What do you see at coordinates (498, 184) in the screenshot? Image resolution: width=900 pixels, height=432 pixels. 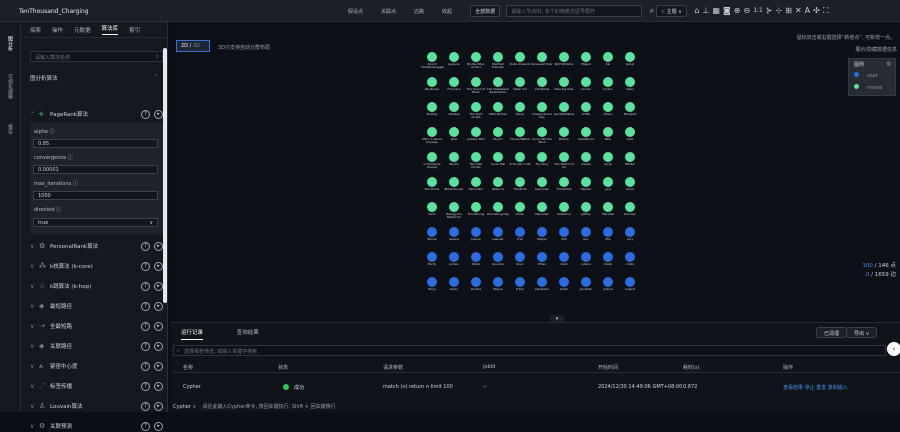 I see `graph-node: Rebecca` at bounding box center [498, 184].